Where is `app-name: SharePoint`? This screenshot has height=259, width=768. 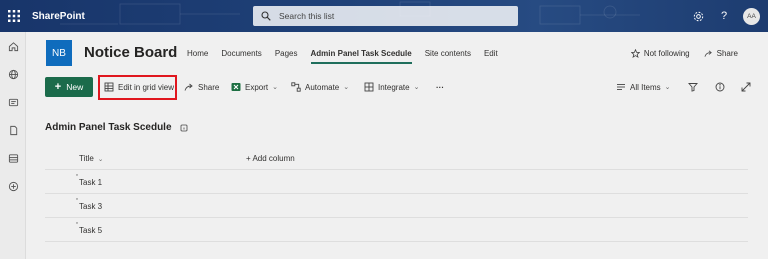
app-name: SharePoint is located at coordinates (58, 16).